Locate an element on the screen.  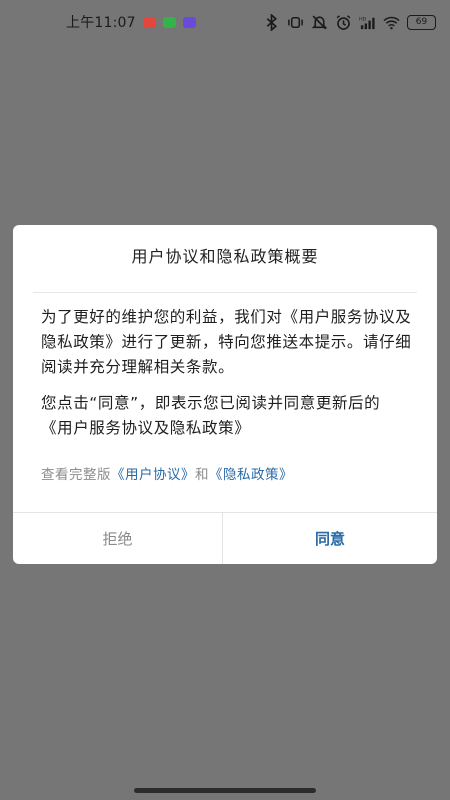
and-label: 和 is located at coordinates (202, 475).